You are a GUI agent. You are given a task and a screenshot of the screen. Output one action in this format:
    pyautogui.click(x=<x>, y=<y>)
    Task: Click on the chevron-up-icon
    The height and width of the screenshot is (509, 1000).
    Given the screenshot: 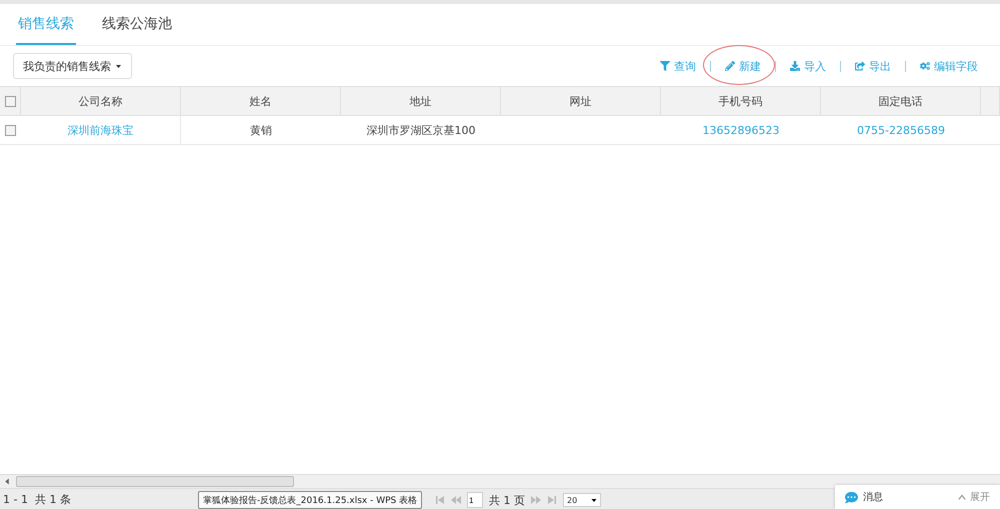 What is the action you would take?
    pyautogui.click(x=962, y=497)
    